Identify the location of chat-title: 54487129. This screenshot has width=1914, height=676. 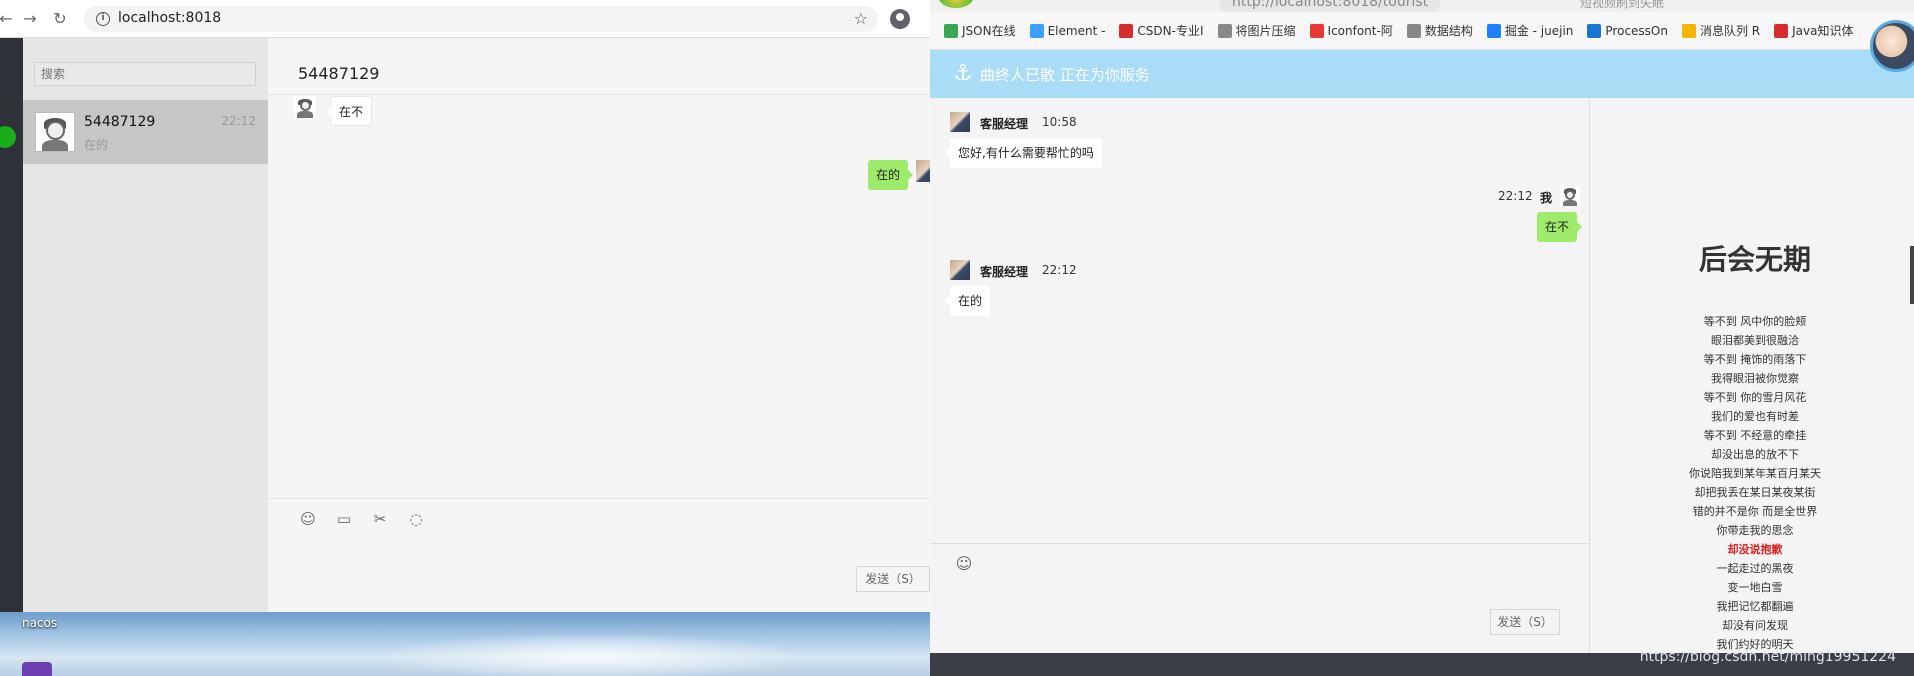
(339, 73).